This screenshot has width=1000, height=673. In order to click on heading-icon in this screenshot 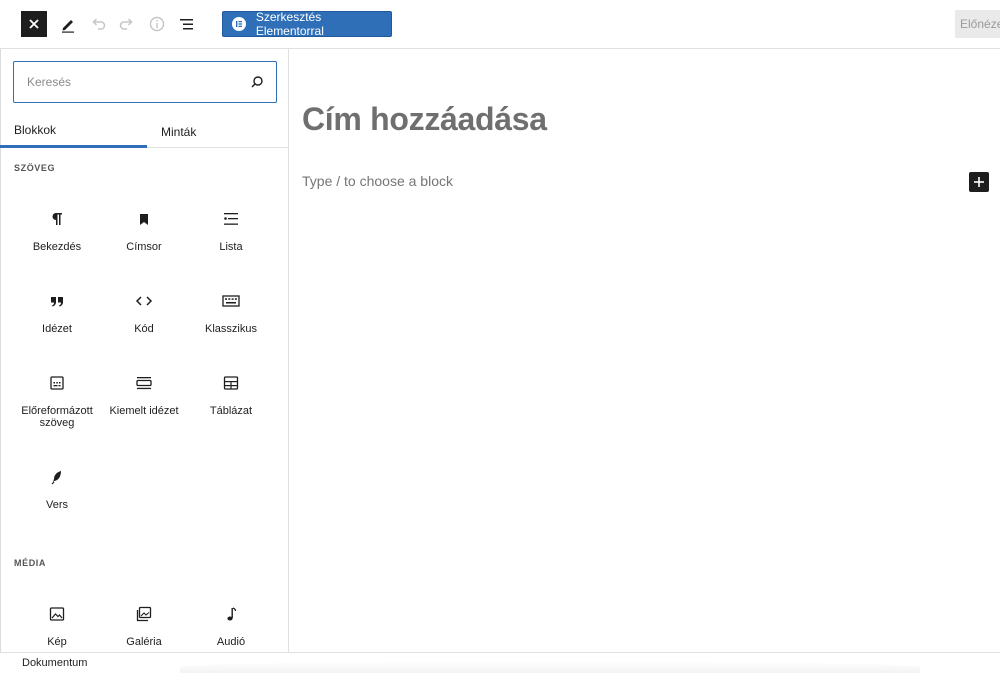, I will do `click(144, 219)`.